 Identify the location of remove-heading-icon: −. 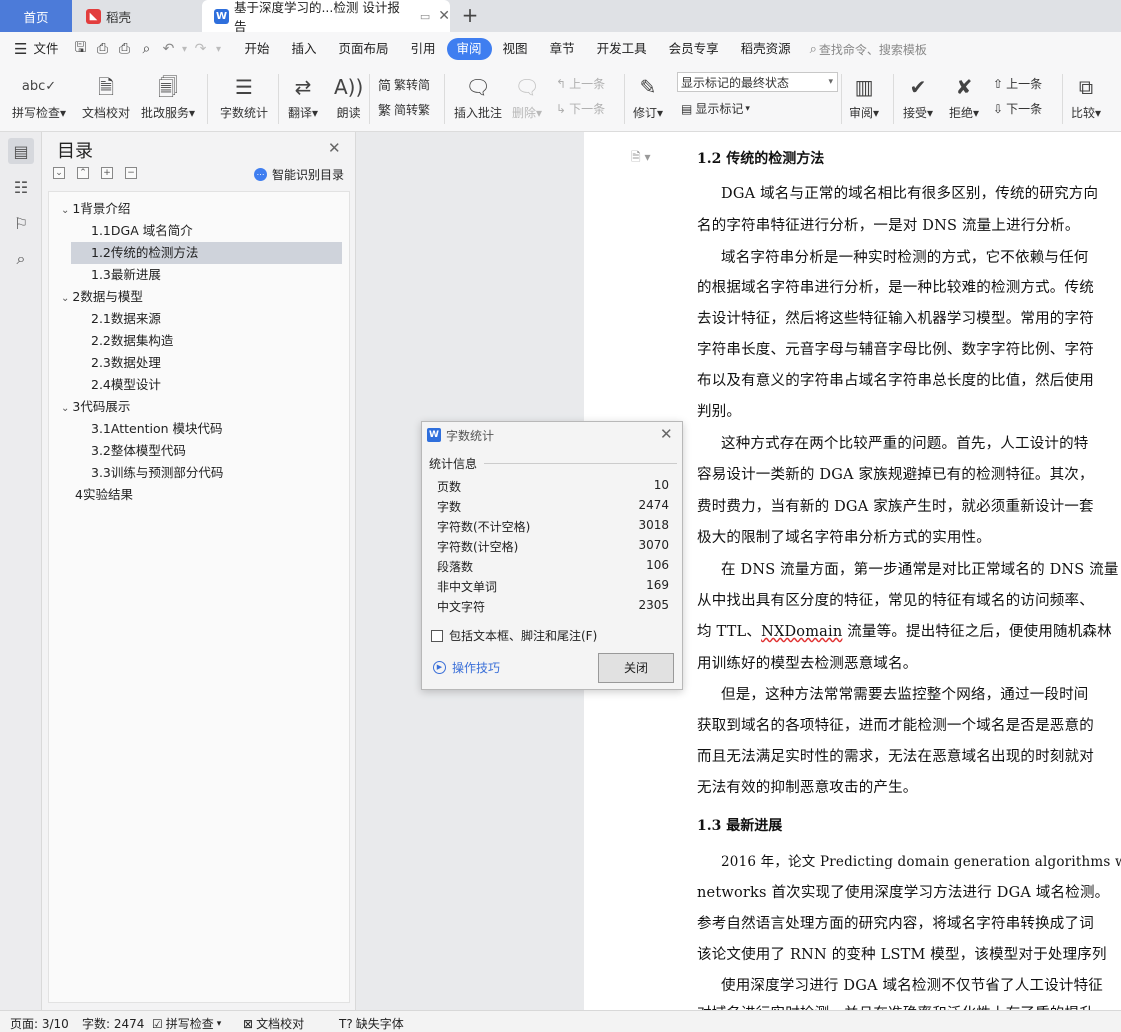
(131, 173).